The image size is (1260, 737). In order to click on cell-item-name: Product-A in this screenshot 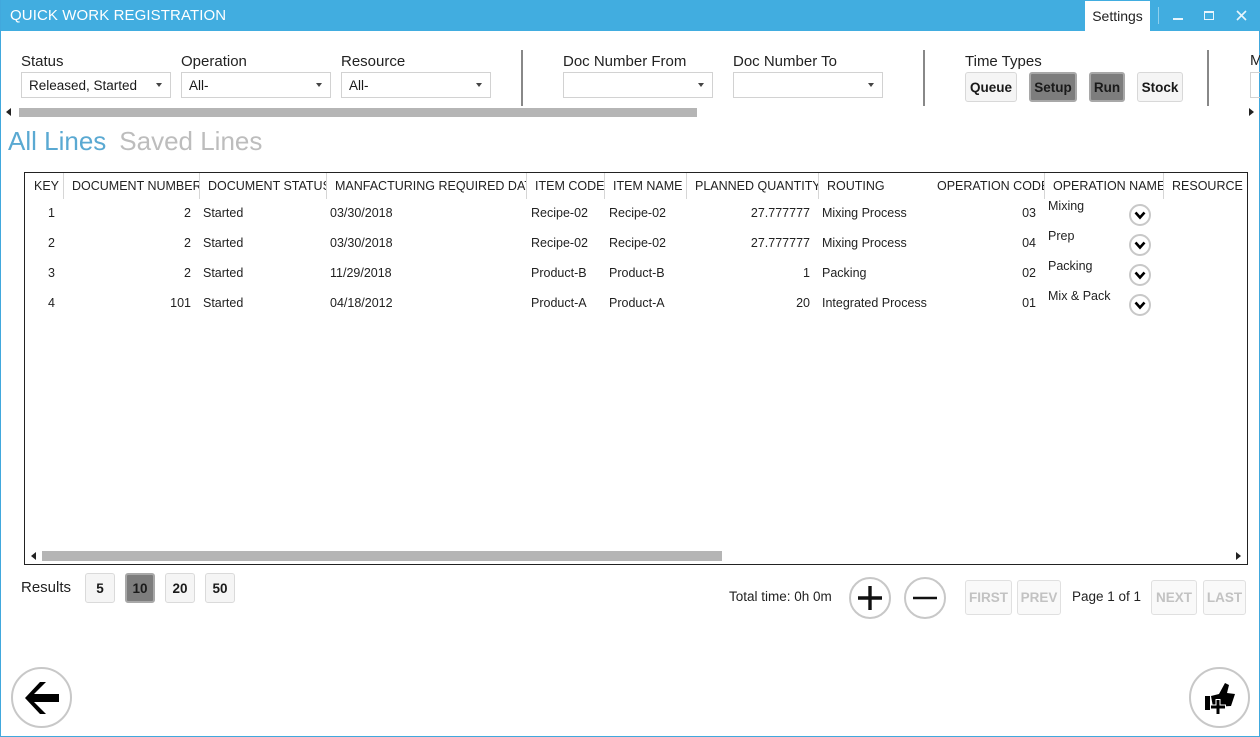, I will do `click(637, 303)`.